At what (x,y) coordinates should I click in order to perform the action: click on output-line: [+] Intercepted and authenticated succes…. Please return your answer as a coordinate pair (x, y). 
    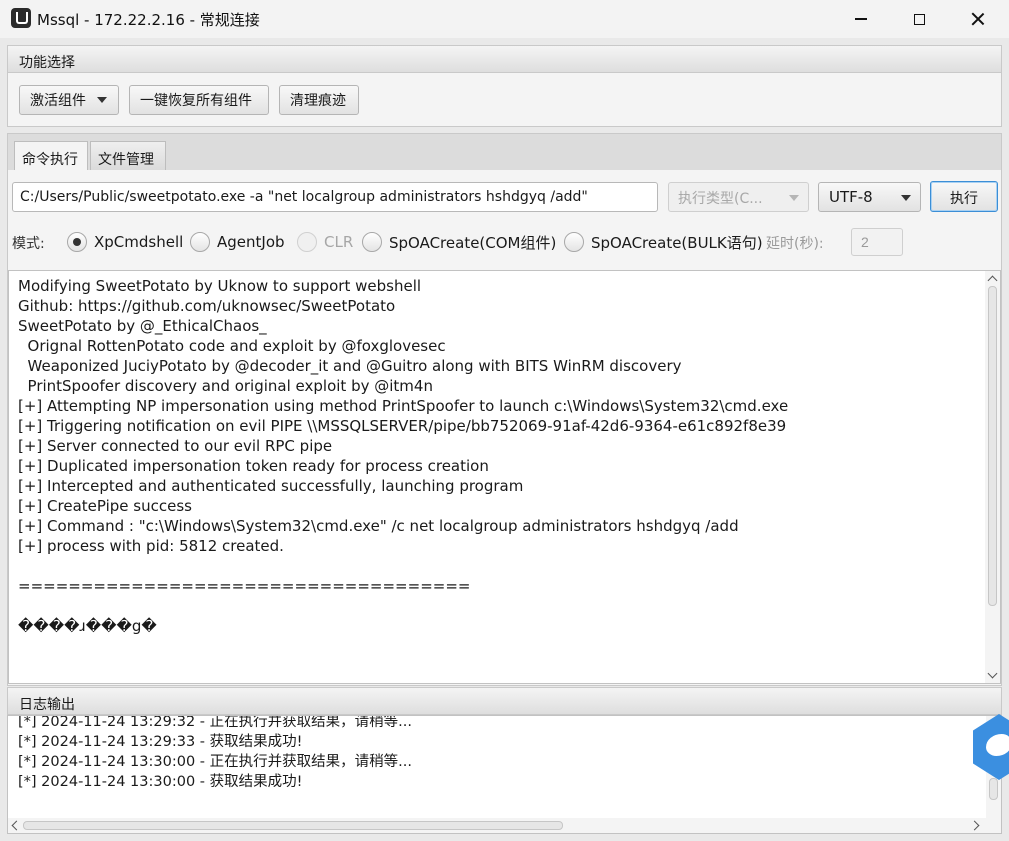
    Looking at the image, I should click on (271, 486).